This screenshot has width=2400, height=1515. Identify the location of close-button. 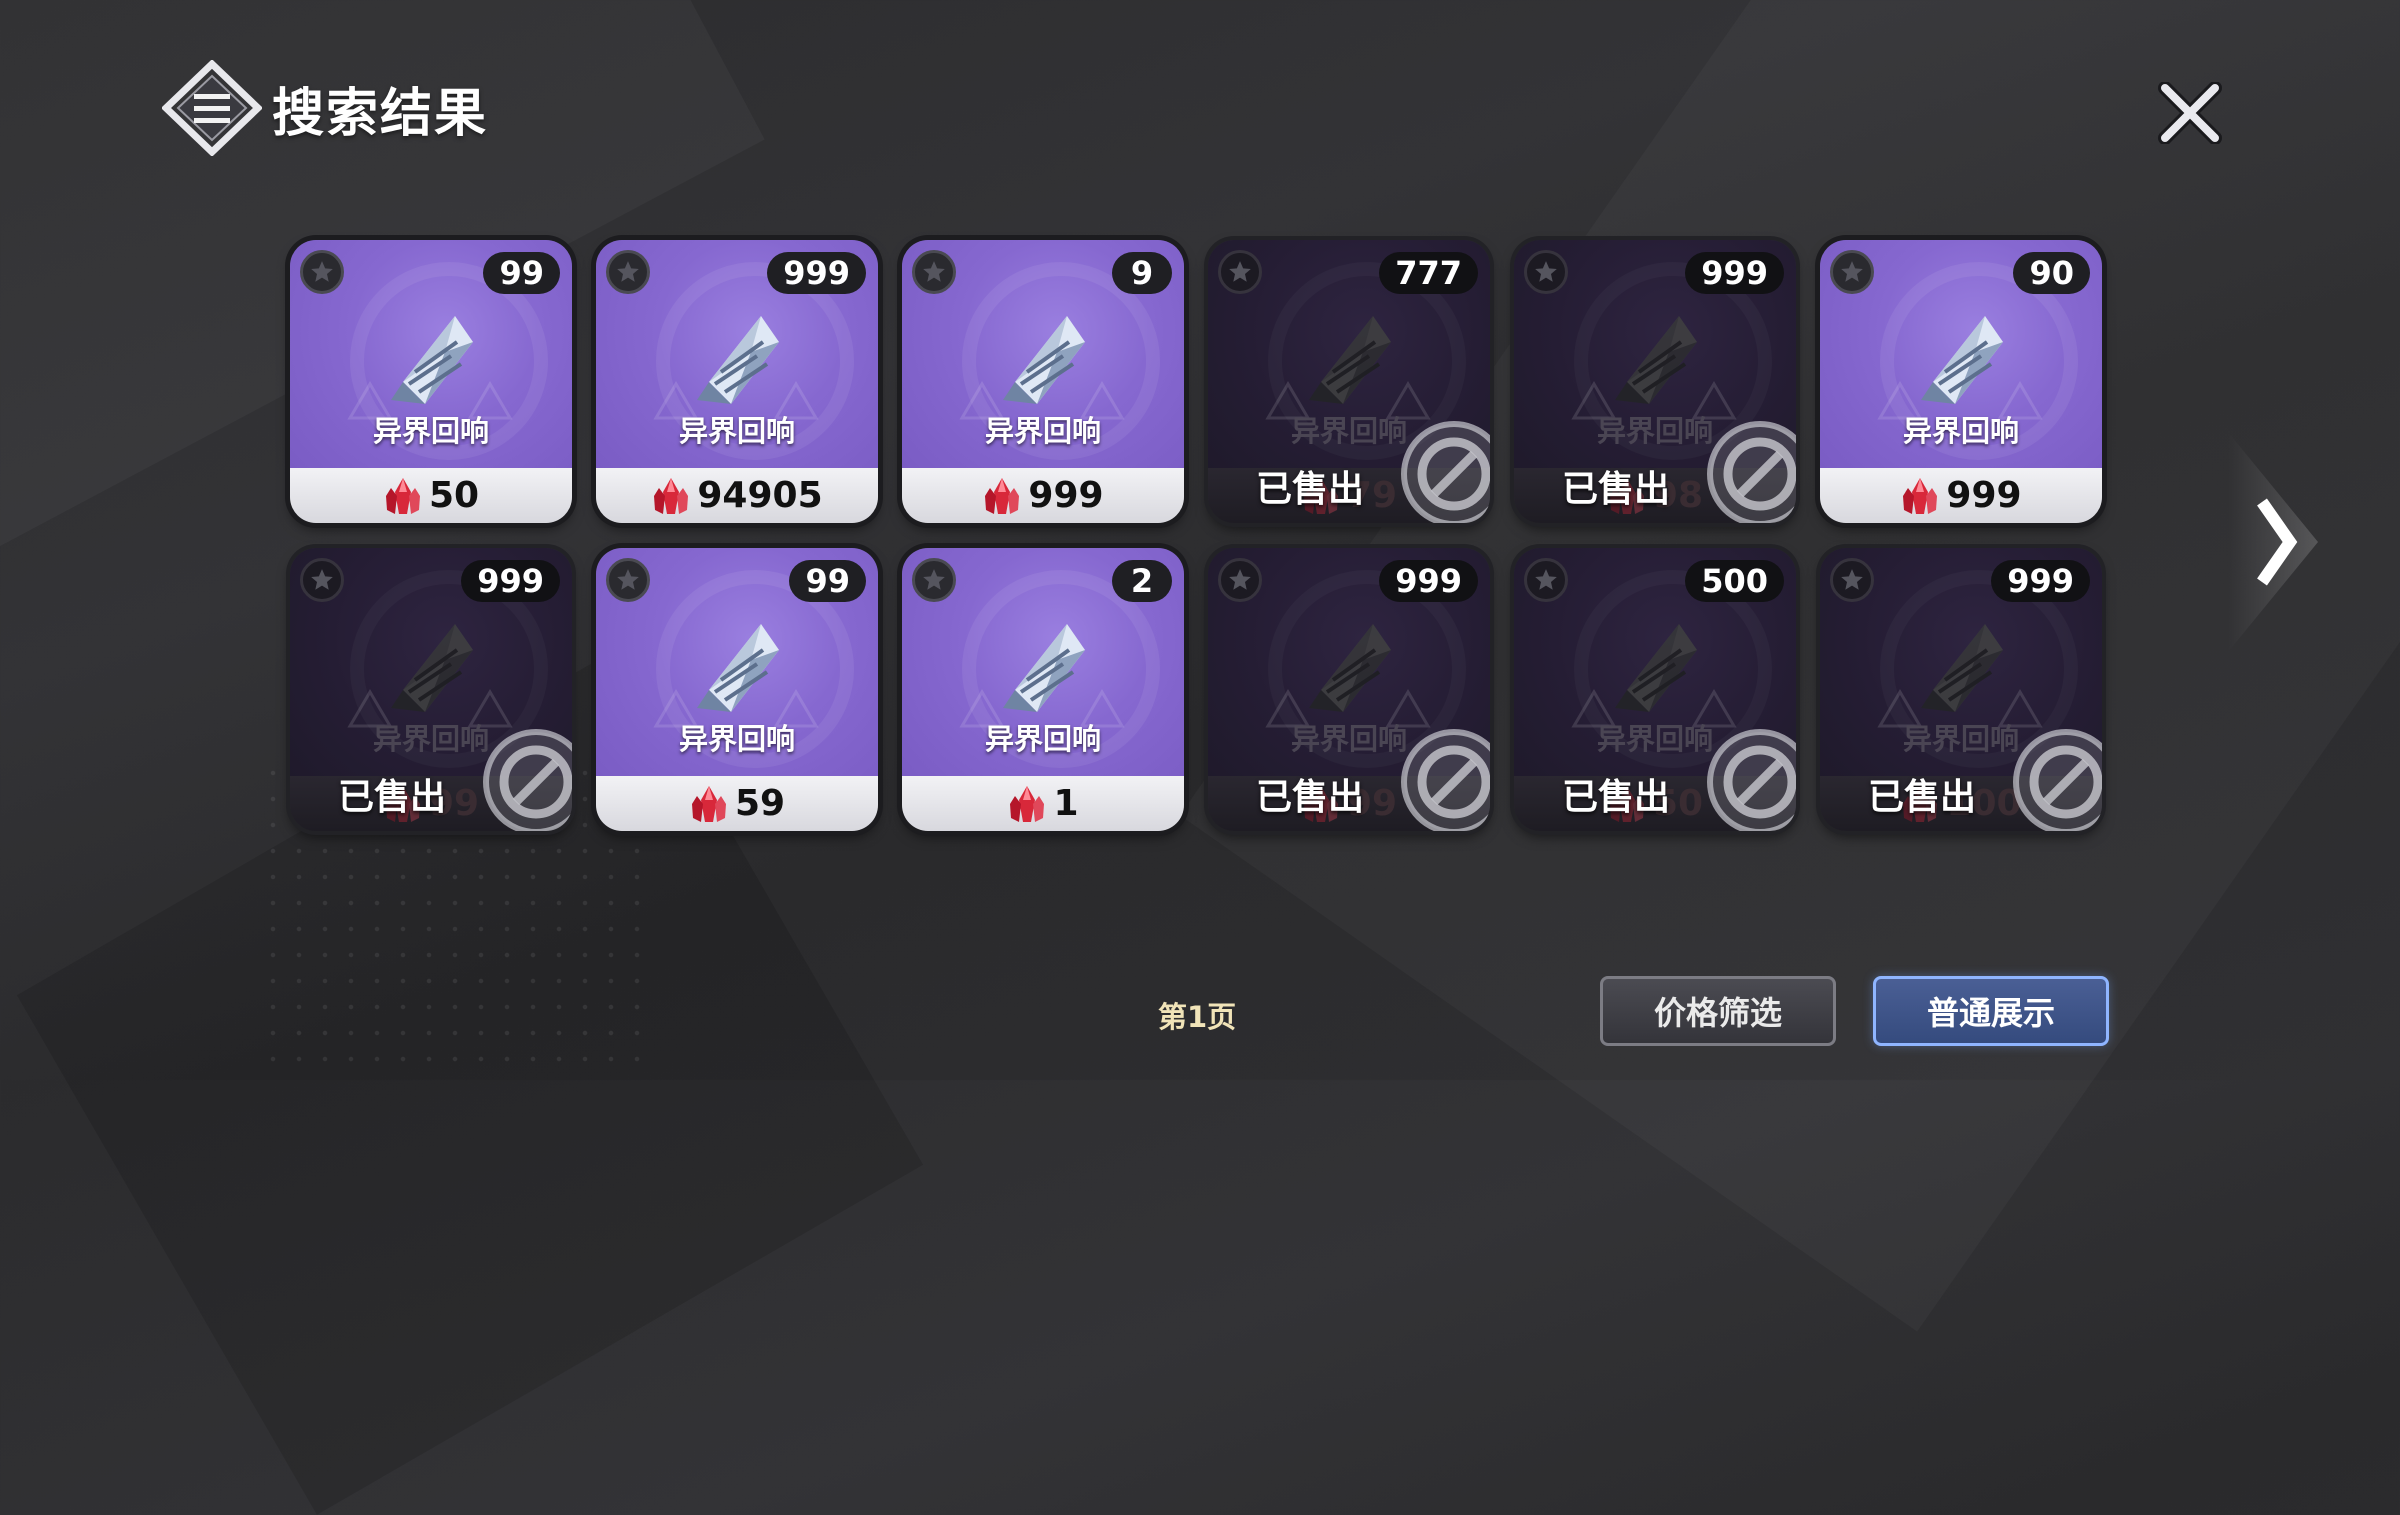
(2190, 113).